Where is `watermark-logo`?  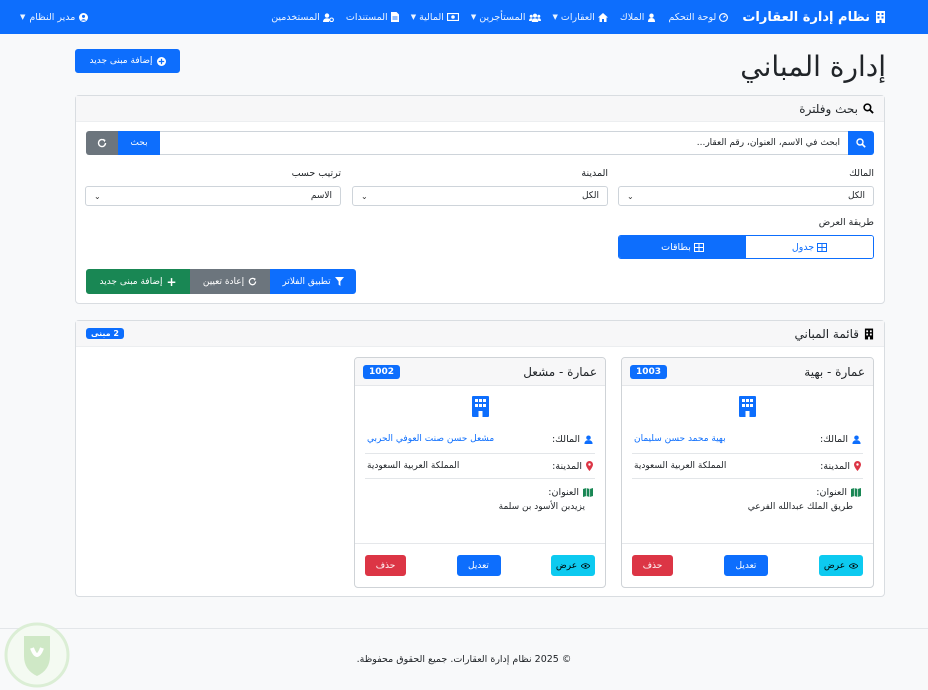 watermark-logo is located at coordinates (37, 655).